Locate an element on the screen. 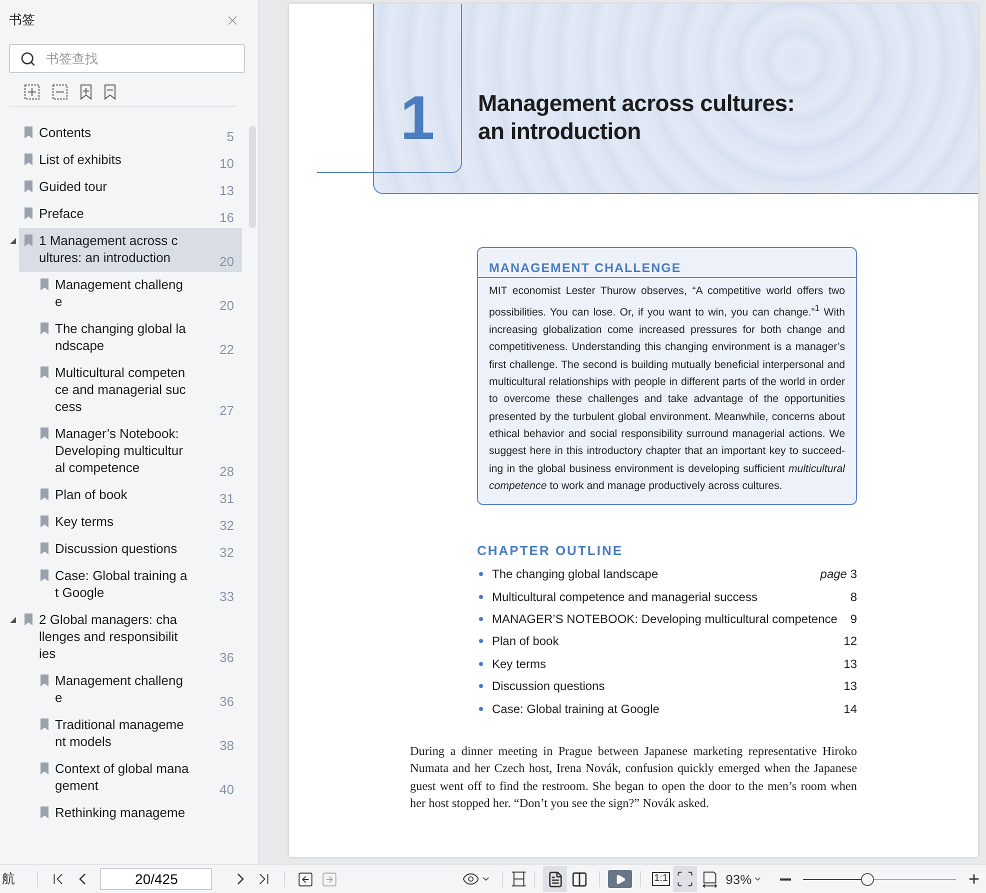 This screenshot has width=986, height=893. single-page-icon is located at coordinates (555, 879).